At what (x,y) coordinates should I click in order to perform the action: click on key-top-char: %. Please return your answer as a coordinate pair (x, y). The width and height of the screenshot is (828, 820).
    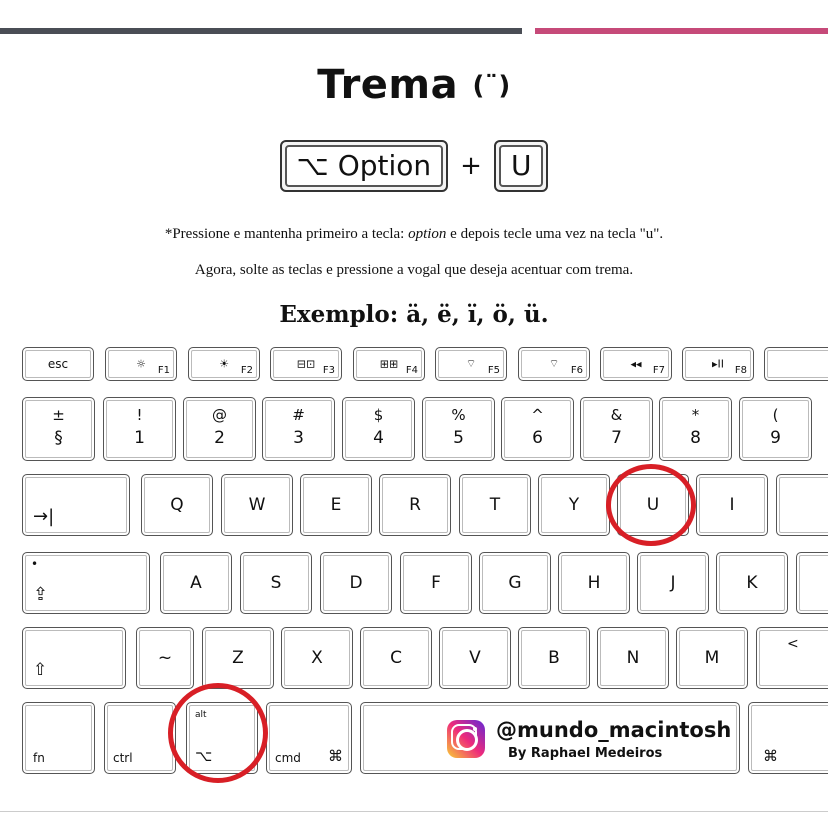
    Looking at the image, I should click on (458, 415).